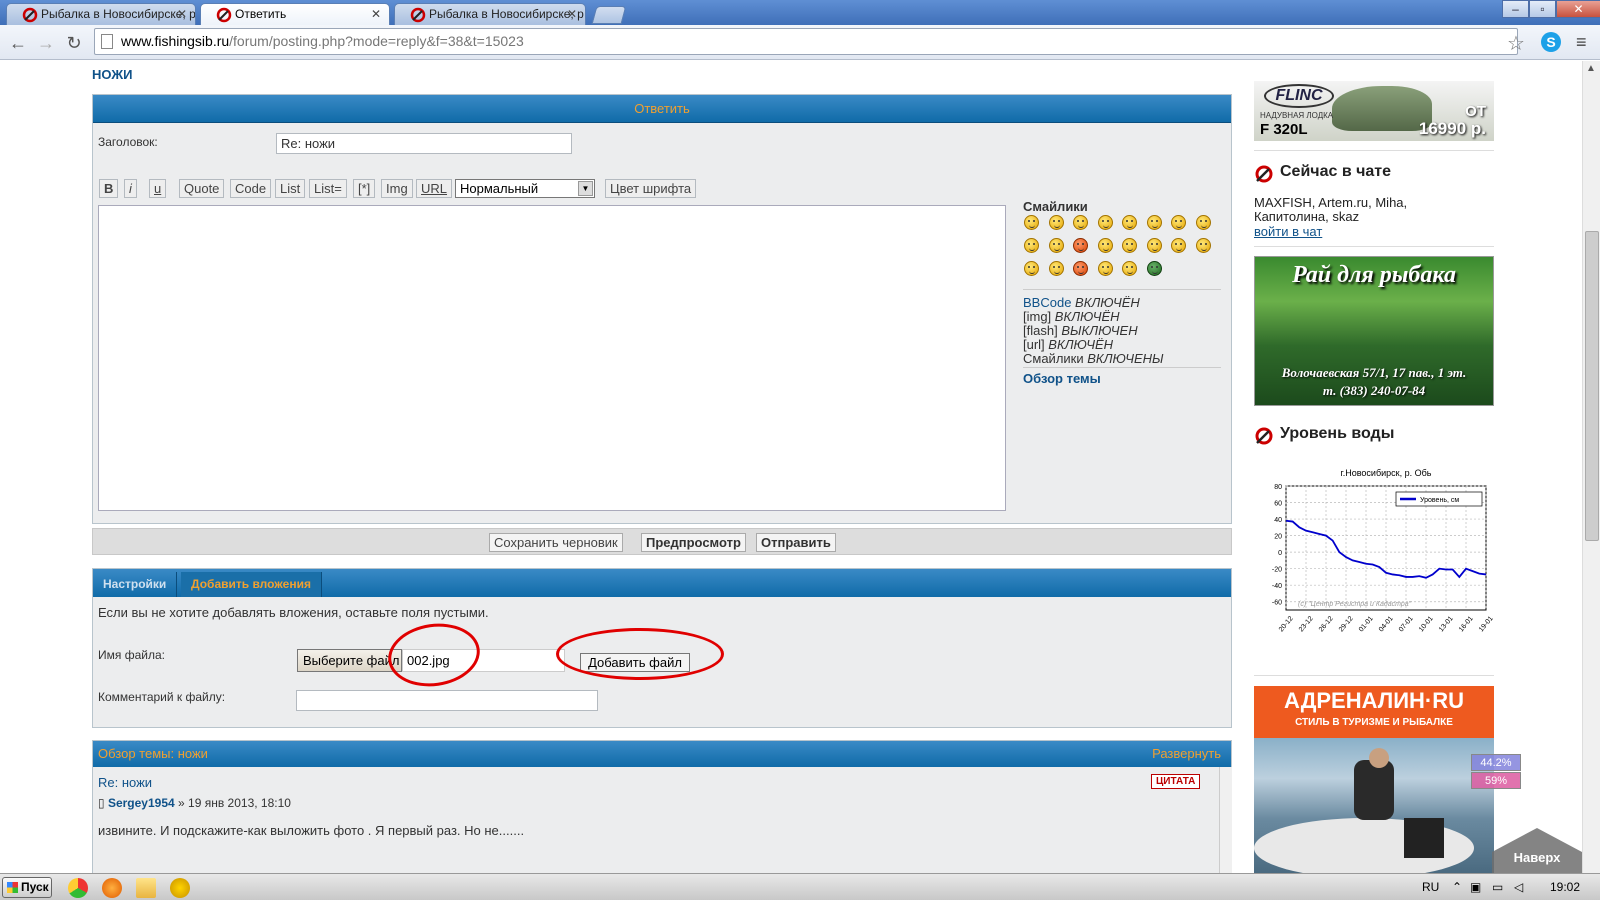  What do you see at coordinates (112, 74) in the screenshot?
I see `breadcrumb: НОЖИ` at bounding box center [112, 74].